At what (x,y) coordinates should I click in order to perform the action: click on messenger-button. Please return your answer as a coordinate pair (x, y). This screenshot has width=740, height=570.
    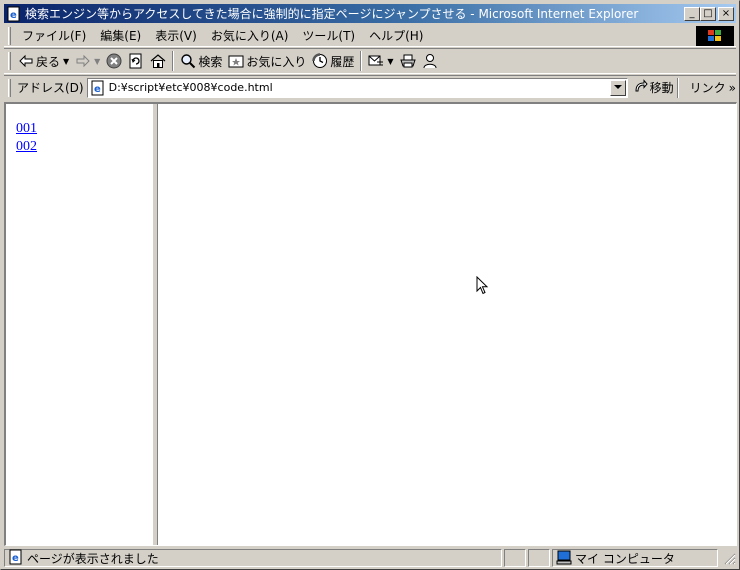
    Looking at the image, I should click on (430, 61).